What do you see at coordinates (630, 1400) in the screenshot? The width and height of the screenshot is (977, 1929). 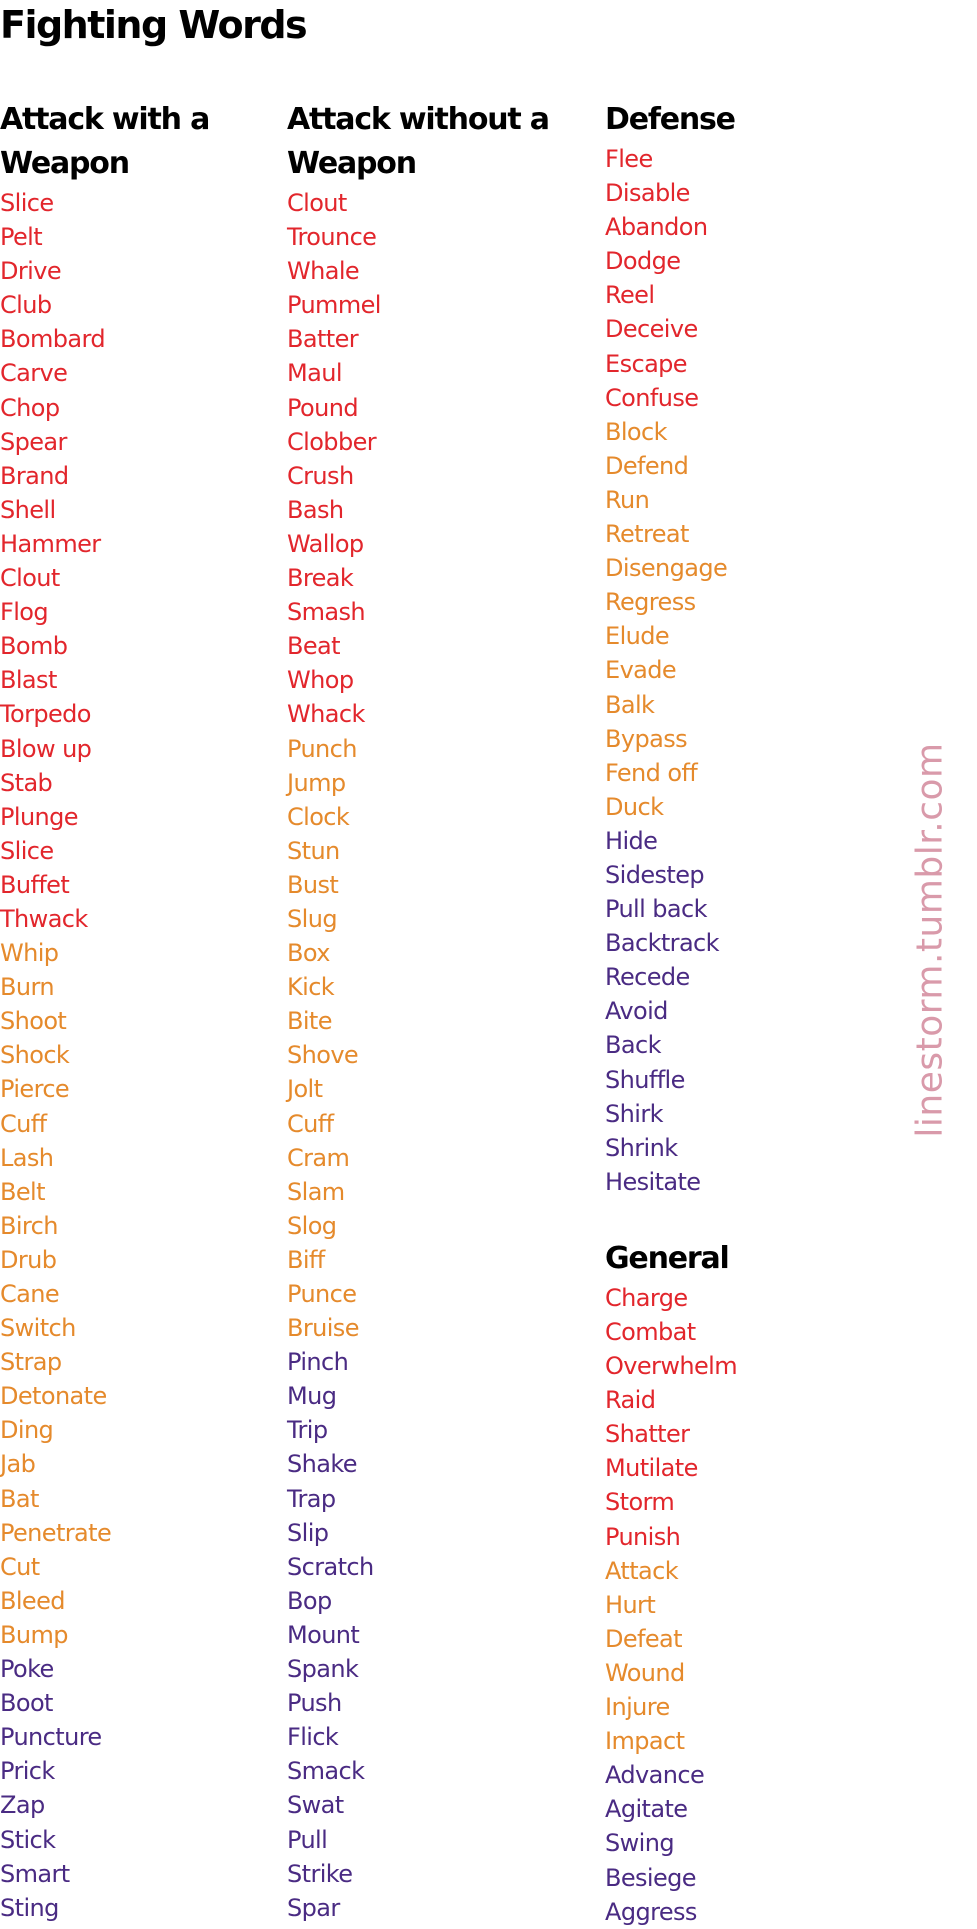 I see `word-item: Raid` at bounding box center [630, 1400].